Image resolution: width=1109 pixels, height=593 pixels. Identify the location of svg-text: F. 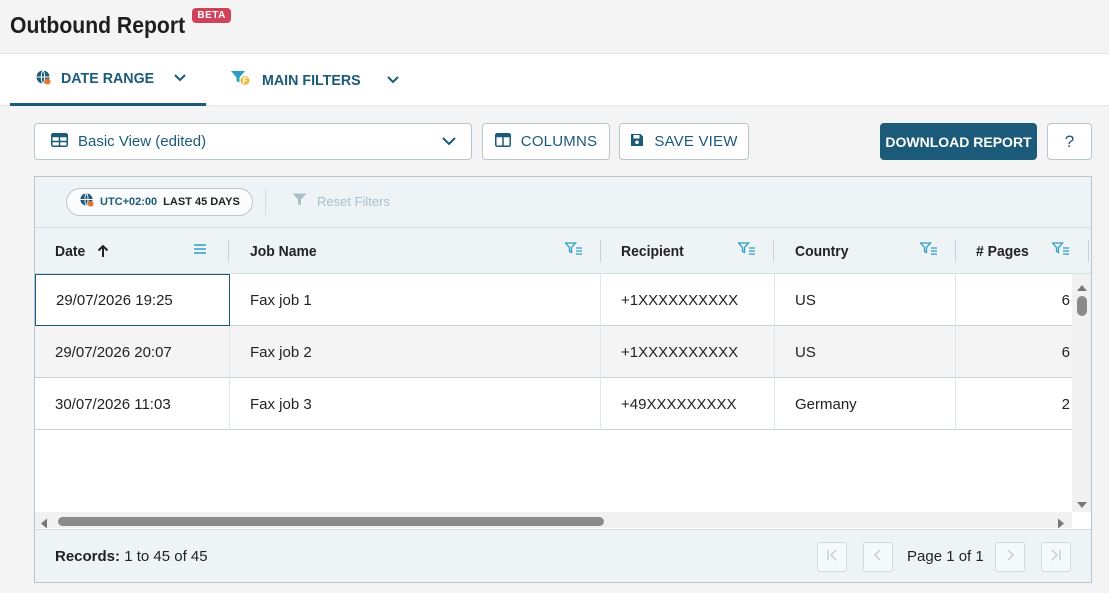
(244, 81).